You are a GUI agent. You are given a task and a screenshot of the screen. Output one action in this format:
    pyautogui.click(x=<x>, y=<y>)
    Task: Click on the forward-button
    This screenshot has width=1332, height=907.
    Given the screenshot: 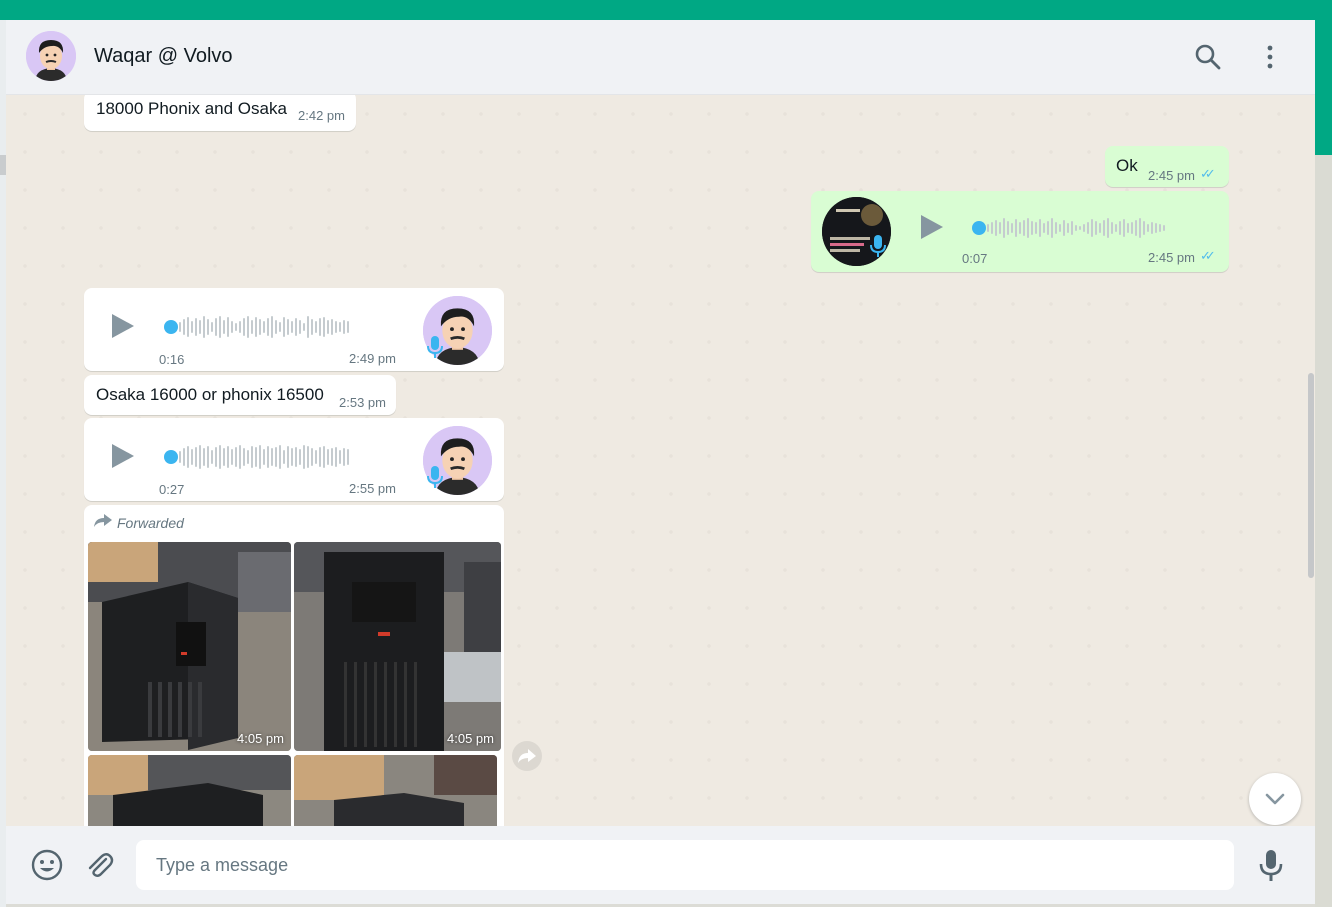 What is the action you would take?
    pyautogui.click(x=527, y=756)
    